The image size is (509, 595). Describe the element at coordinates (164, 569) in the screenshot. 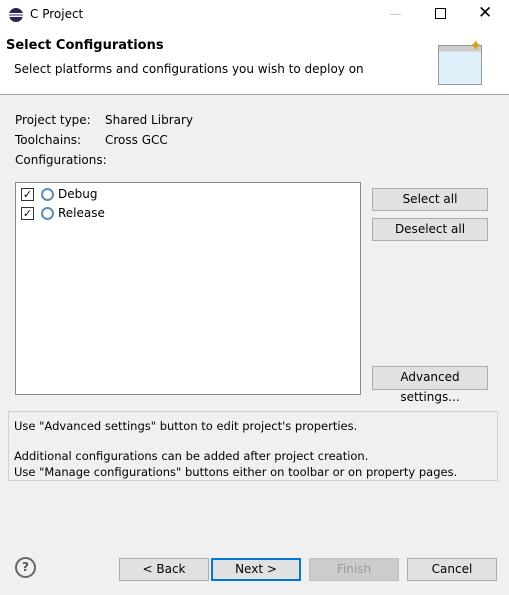

I see `back-button: < Back` at that location.